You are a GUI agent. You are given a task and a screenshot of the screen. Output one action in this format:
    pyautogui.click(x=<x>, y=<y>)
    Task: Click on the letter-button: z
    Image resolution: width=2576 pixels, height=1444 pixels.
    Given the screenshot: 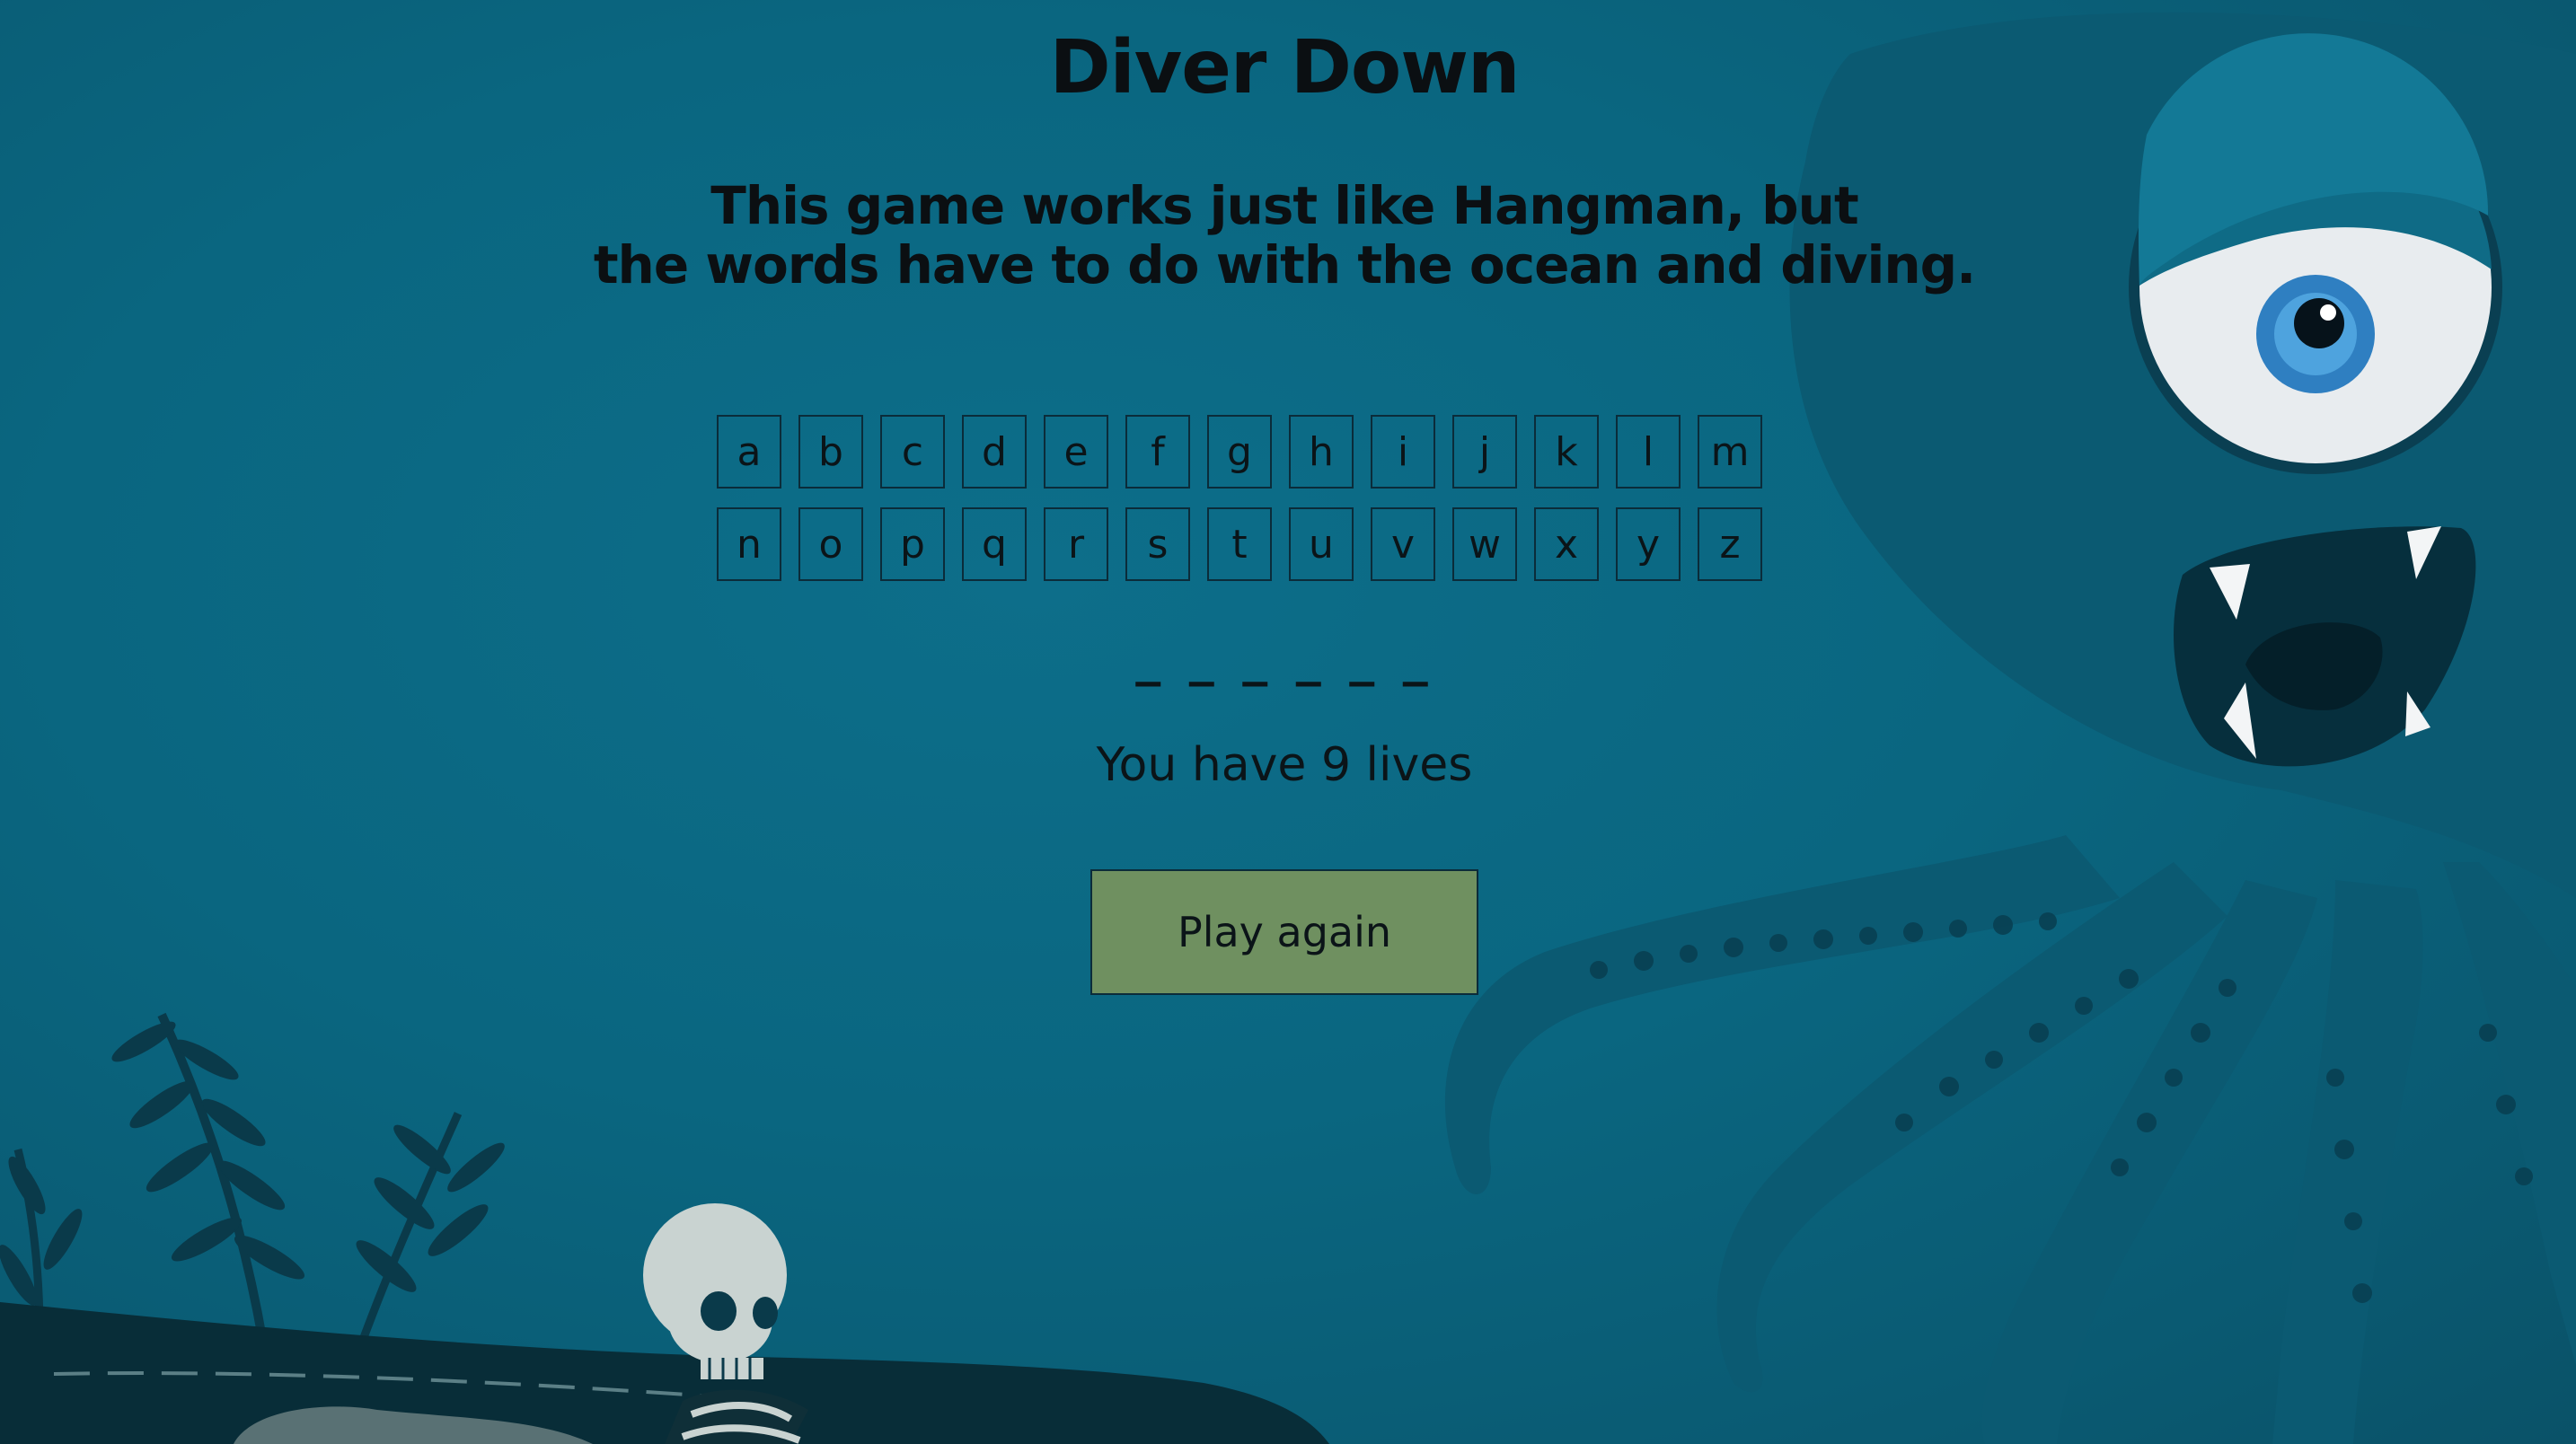 What is the action you would take?
    pyautogui.click(x=1730, y=544)
    